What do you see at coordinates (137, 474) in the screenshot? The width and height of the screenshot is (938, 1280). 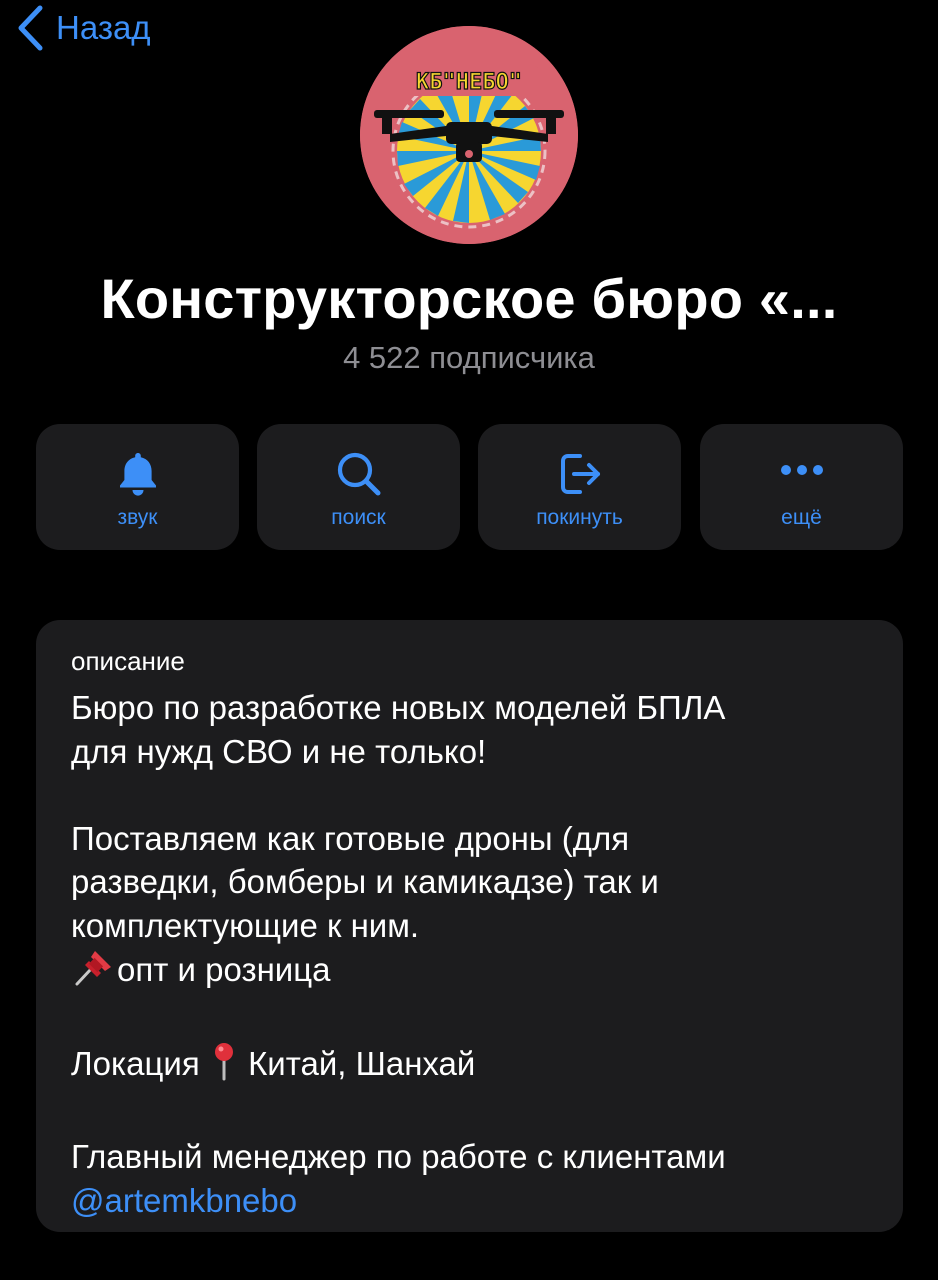 I see `bell-icon` at bounding box center [137, 474].